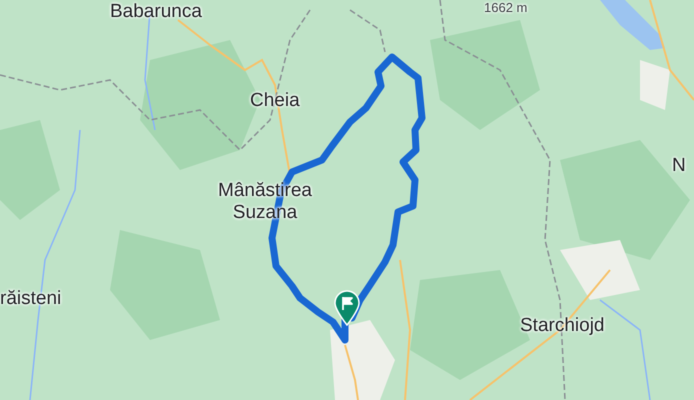  Describe the element at coordinates (632, 25) in the screenshot. I see `lake` at that location.